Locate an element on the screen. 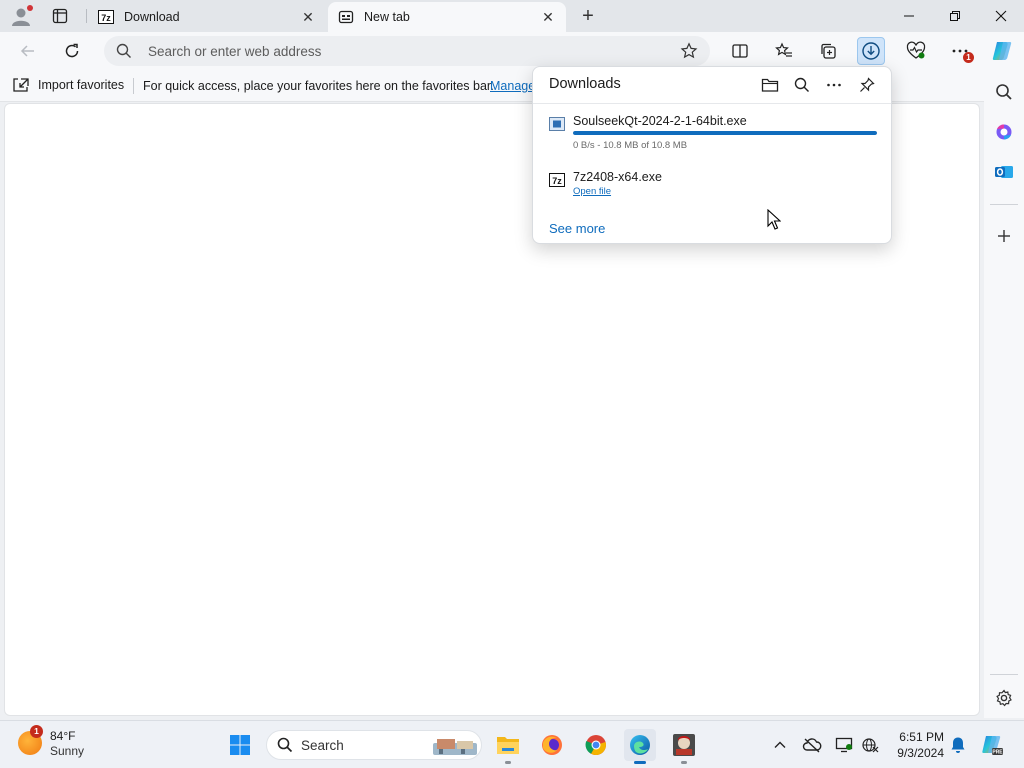 This screenshot has height=768, width=1024. tab-actions-icon is located at coordinates (60, 16).